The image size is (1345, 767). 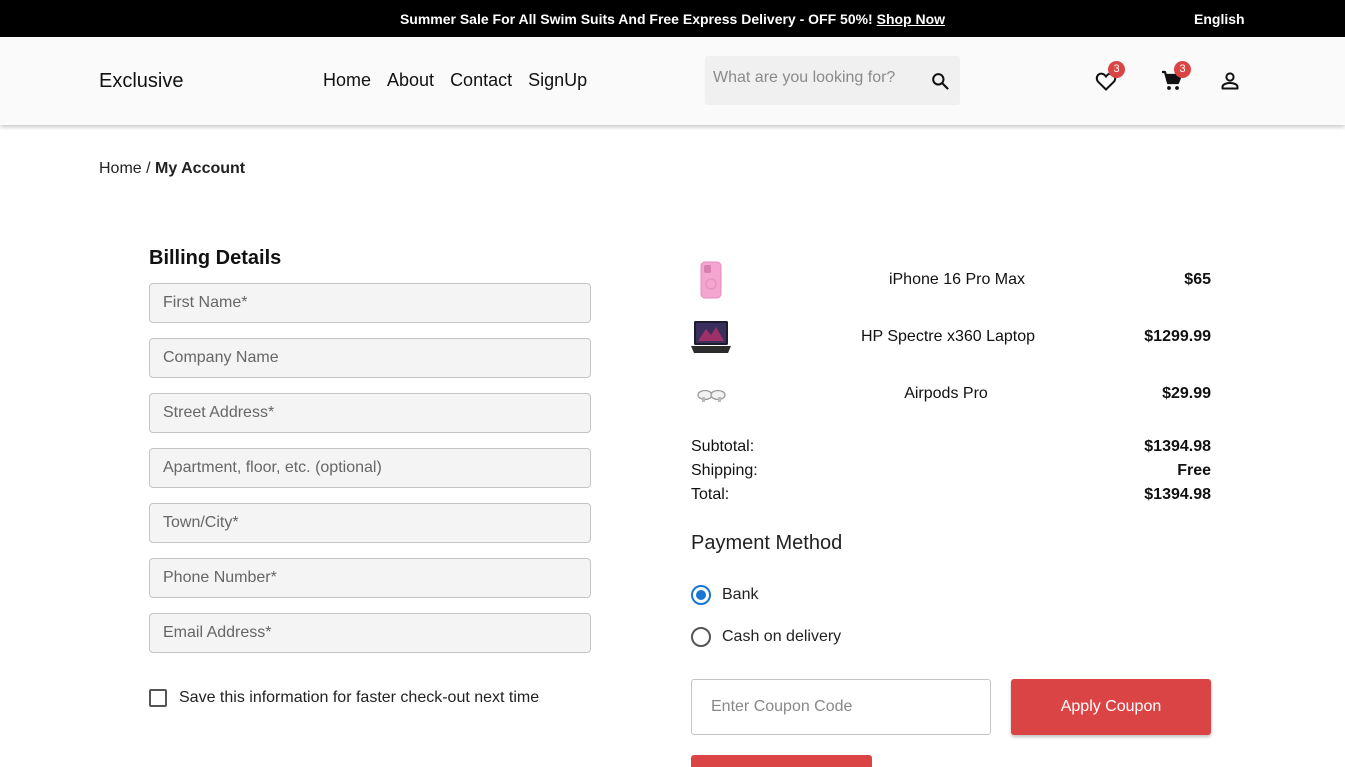 I want to click on search-input, so click(x=813, y=78).